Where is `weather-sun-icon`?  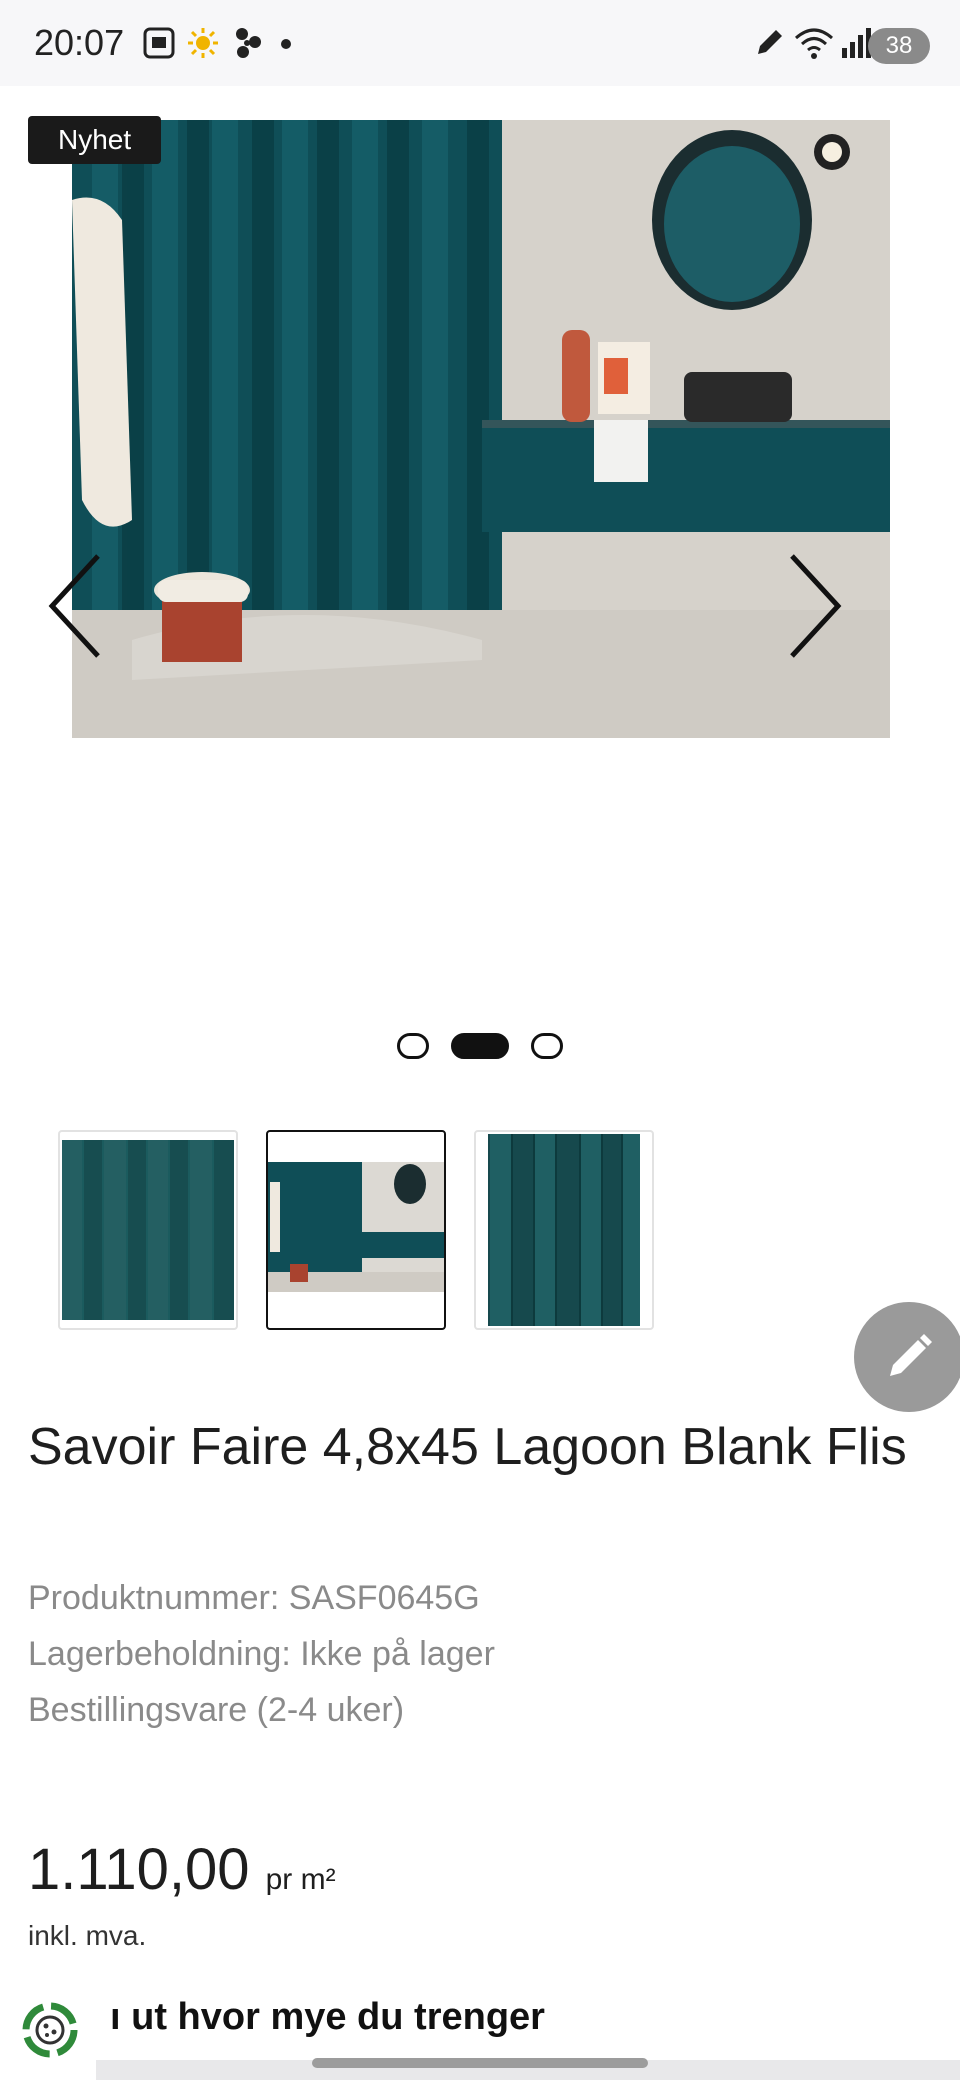
weather-sun-icon is located at coordinates (203, 43).